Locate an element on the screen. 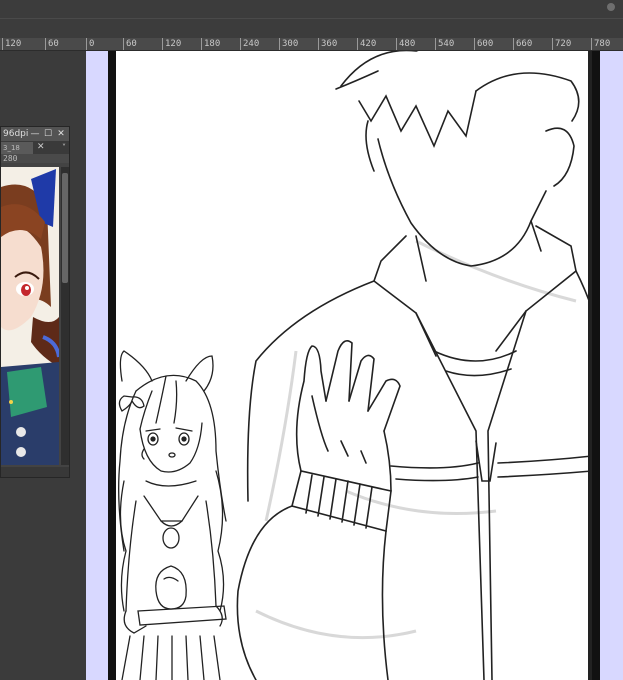 The height and width of the screenshot is (680, 623). document-tab: 3_18 is located at coordinates (17, 148).